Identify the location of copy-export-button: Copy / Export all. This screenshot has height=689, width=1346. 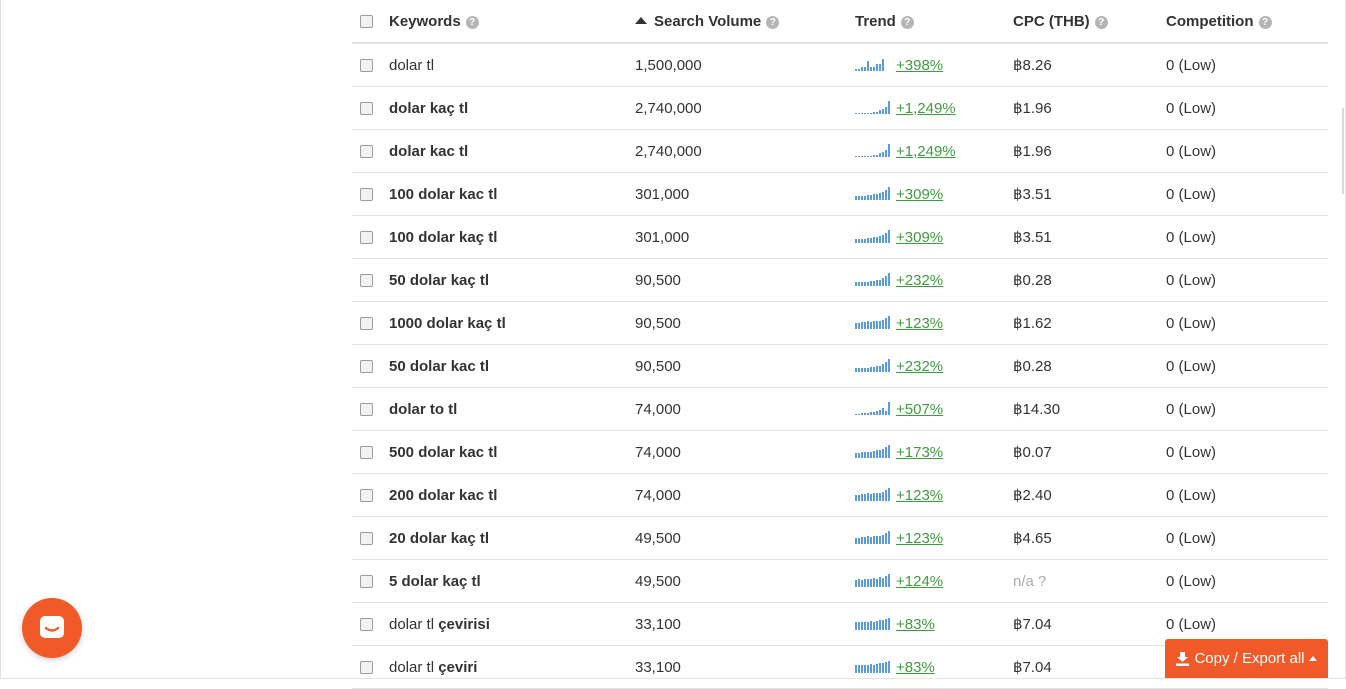
(1246, 658).